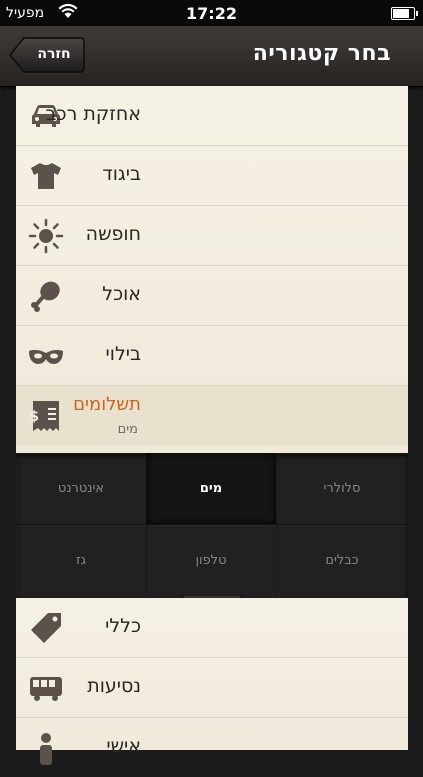 The image size is (423, 777). What do you see at coordinates (211, 489) in the screenshot?
I see `subcategory-water: מים` at bounding box center [211, 489].